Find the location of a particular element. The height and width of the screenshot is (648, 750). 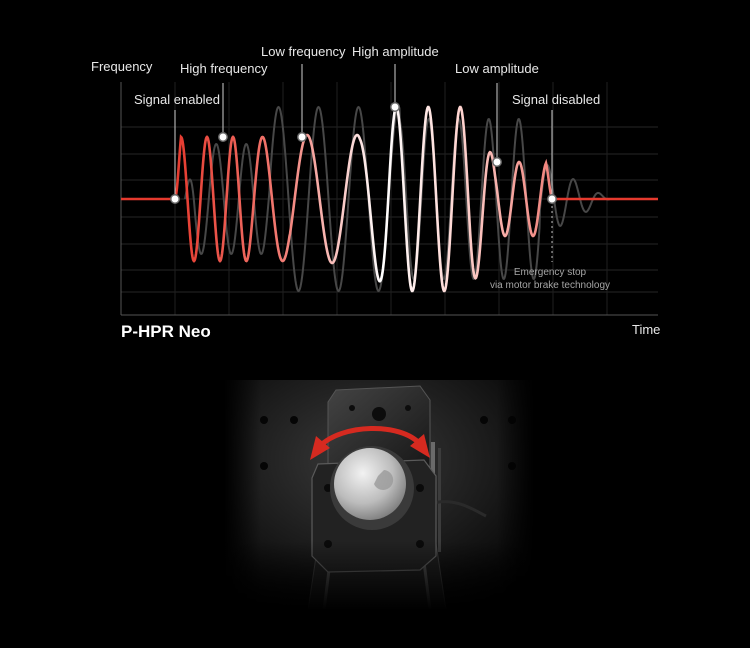

annotation-high-frequency: High frequency is located at coordinates (224, 68).